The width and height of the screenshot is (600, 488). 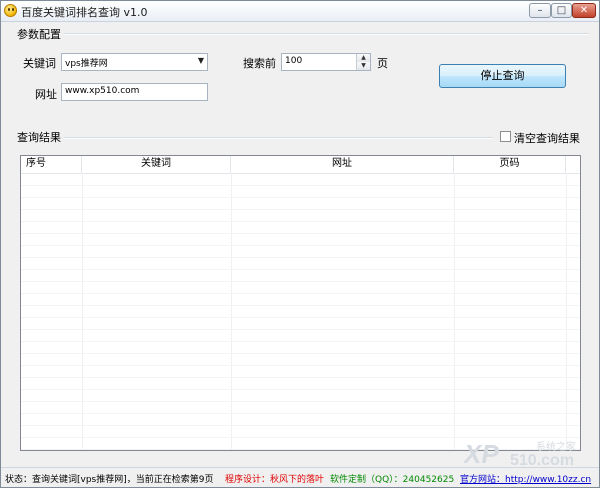 What do you see at coordinates (40, 137) in the screenshot?
I see `results-group-label: 查询结果` at bounding box center [40, 137].